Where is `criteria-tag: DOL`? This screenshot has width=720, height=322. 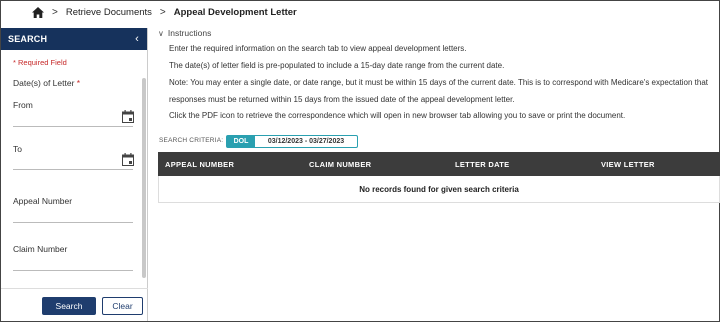
criteria-tag: DOL is located at coordinates (241, 141).